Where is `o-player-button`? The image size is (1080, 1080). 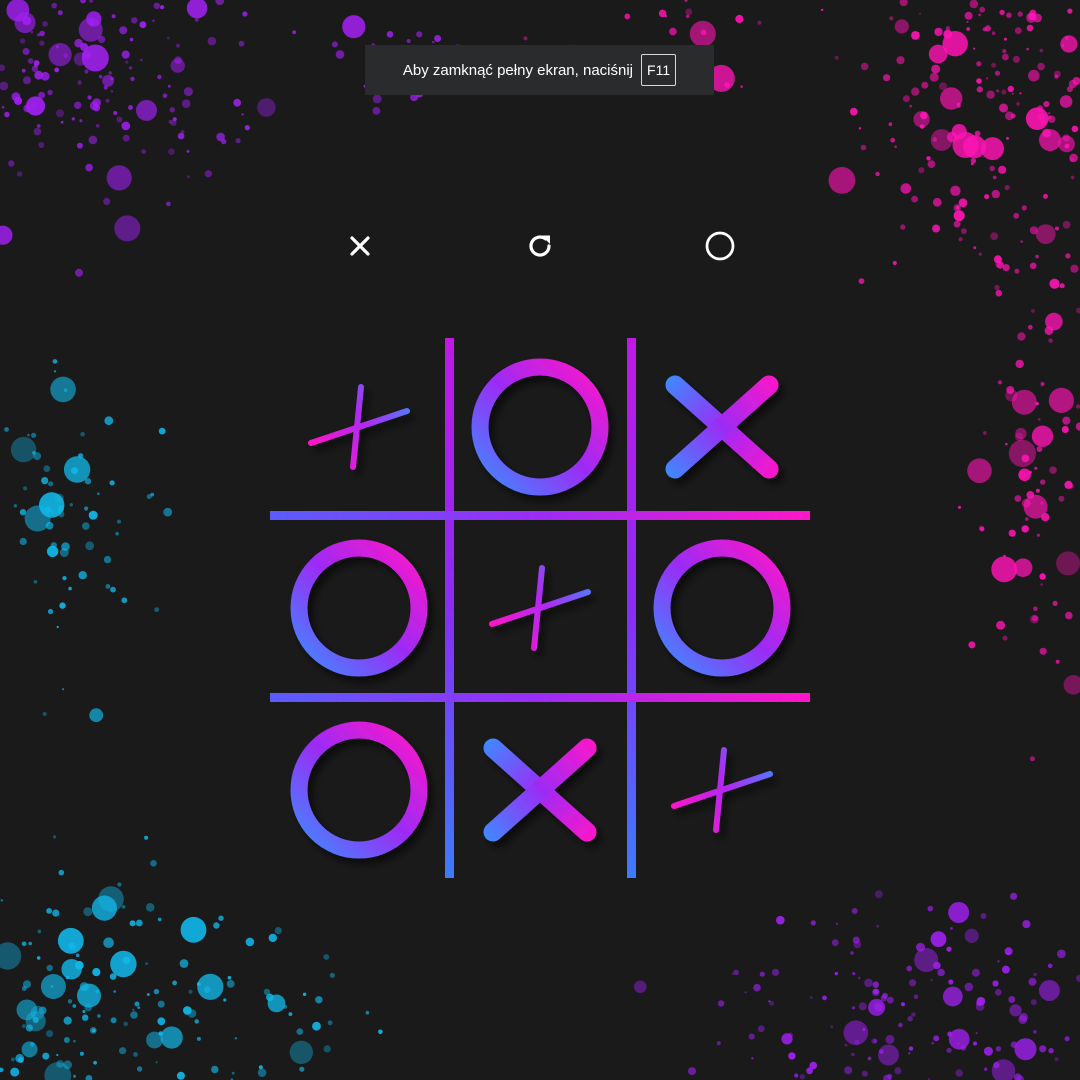
o-player-button is located at coordinates (720, 246).